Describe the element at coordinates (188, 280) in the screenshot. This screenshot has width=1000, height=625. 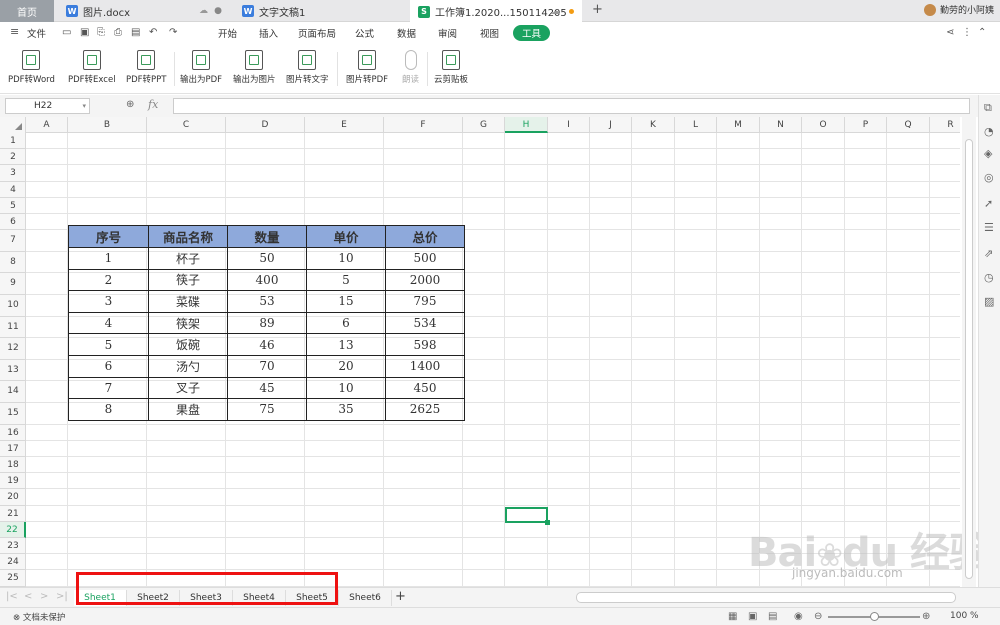
I see `table-cell: 筷子` at that location.